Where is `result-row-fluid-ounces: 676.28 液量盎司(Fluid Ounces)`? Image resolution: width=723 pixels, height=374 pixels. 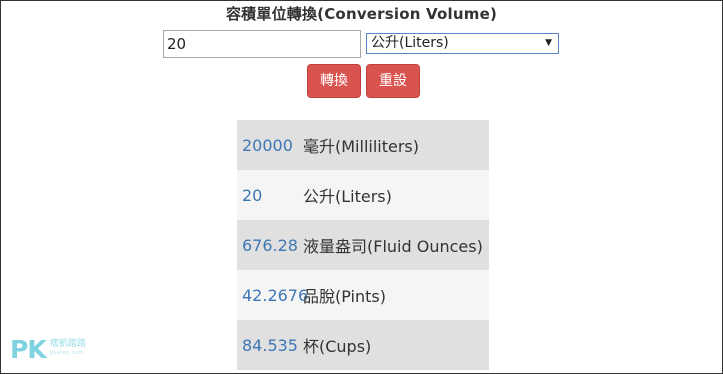 result-row-fluid-ounces: 676.28 液量盎司(Fluid Ounces) is located at coordinates (363, 245).